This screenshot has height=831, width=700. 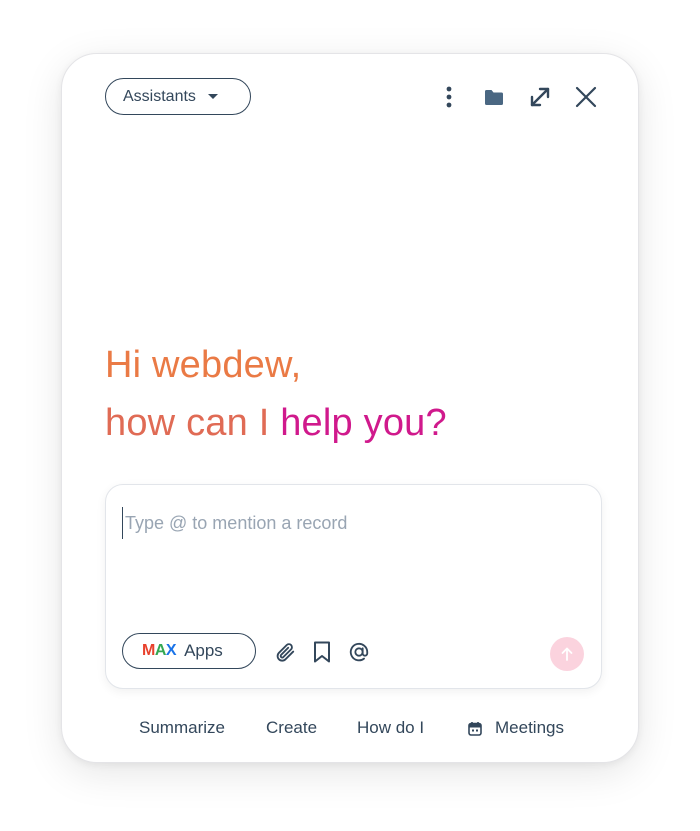 I want to click on bookmark-icon, so click(x=322, y=652).